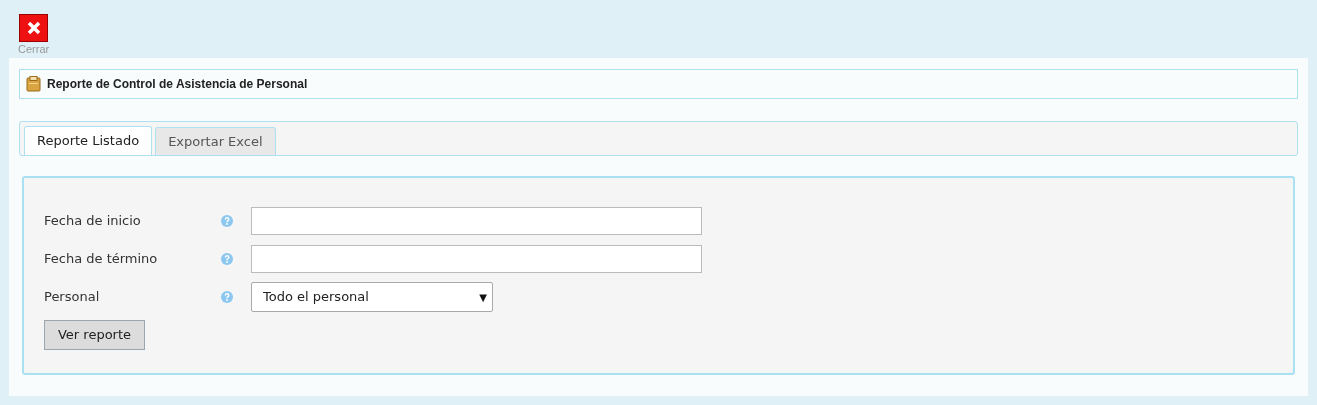 Image resolution: width=1317 pixels, height=405 pixels. Describe the element at coordinates (72, 297) in the screenshot. I see `field-label: Personal` at that location.